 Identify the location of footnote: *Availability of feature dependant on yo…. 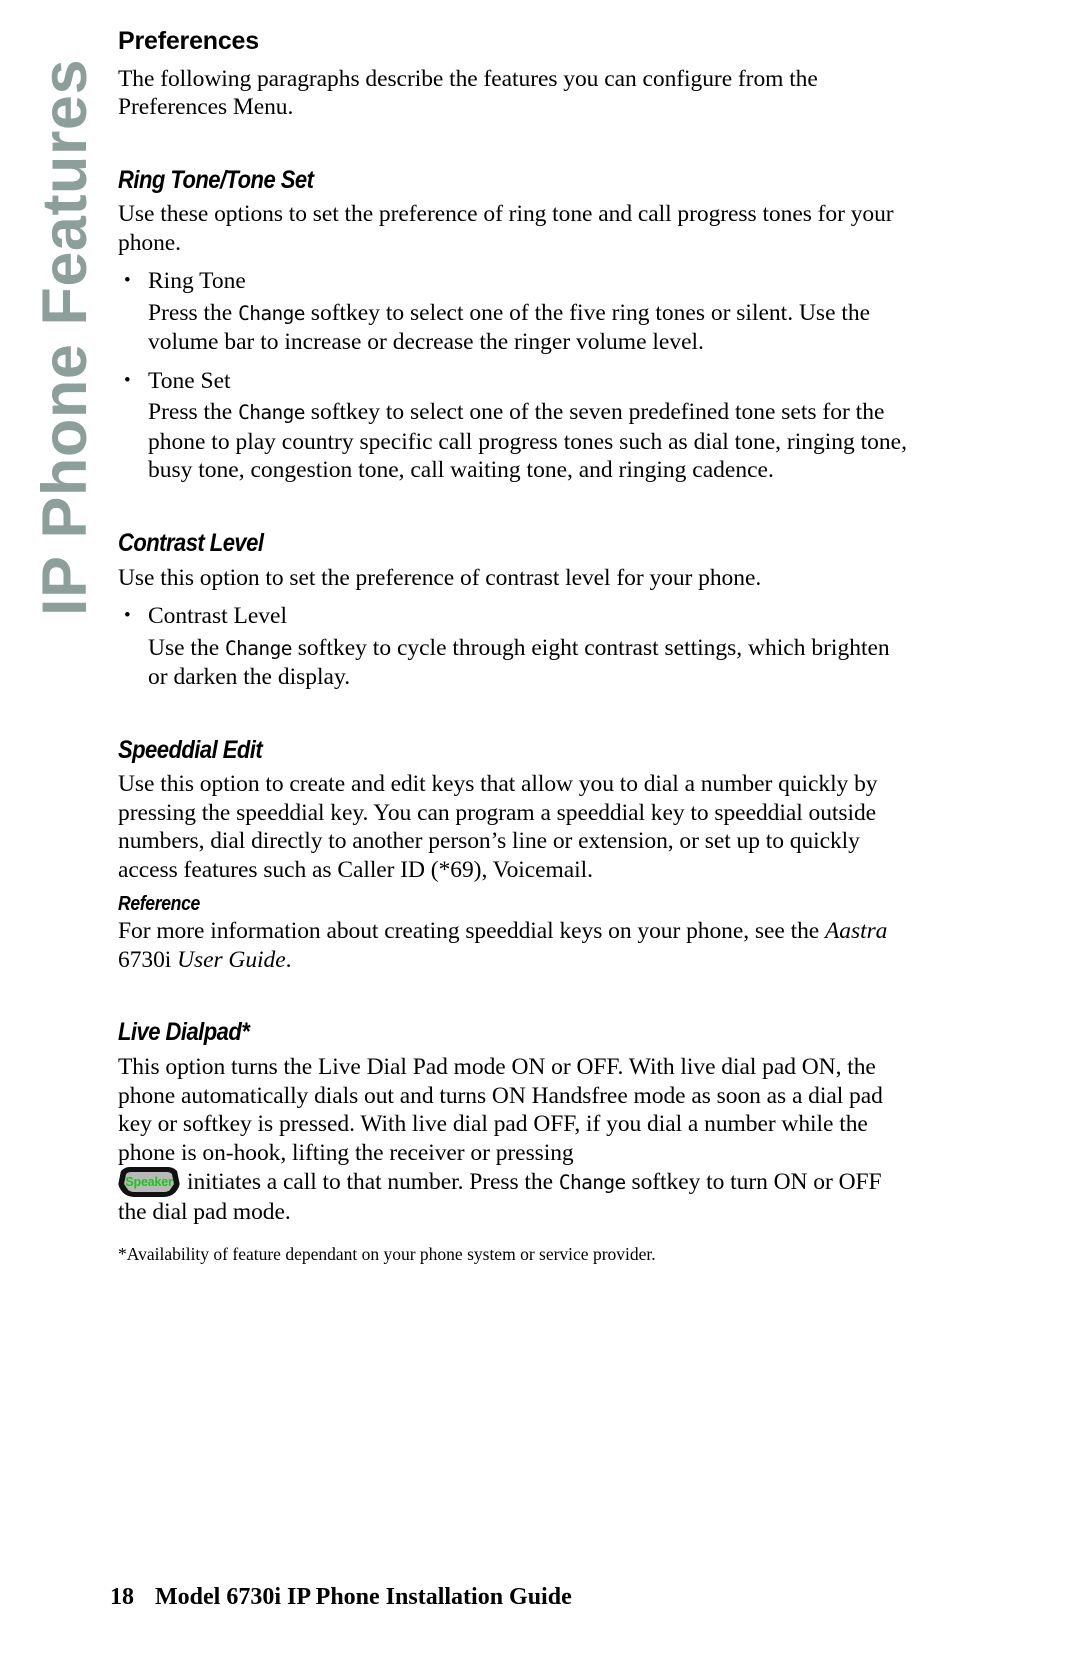
(387, 1254).